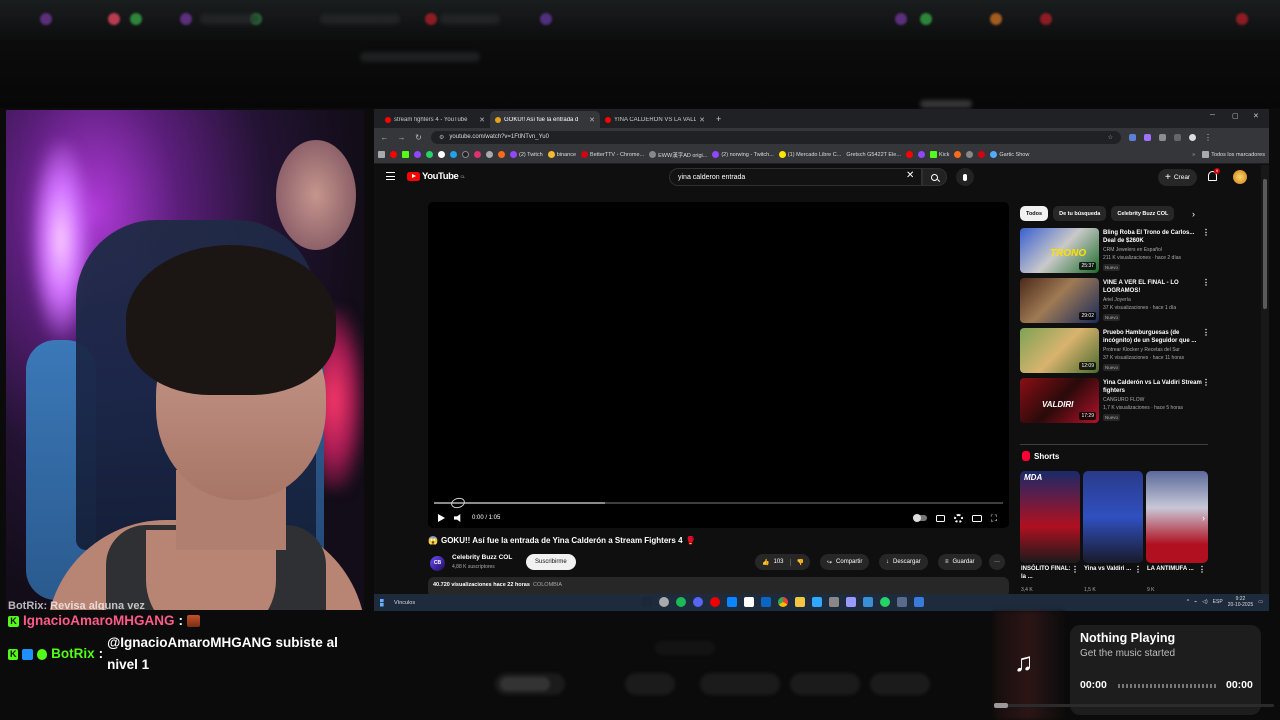  Describe the element at coordinates (958, 518) in the screenshot. I see `settings-gear-icon` at that location.